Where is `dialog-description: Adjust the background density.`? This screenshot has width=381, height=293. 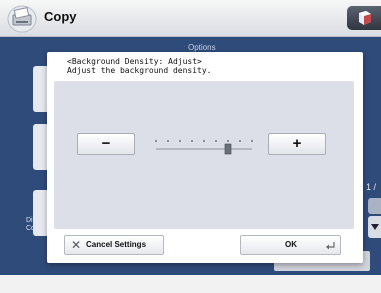 dialog-description: Adjust the background density. is located at coordinates (139, 70).